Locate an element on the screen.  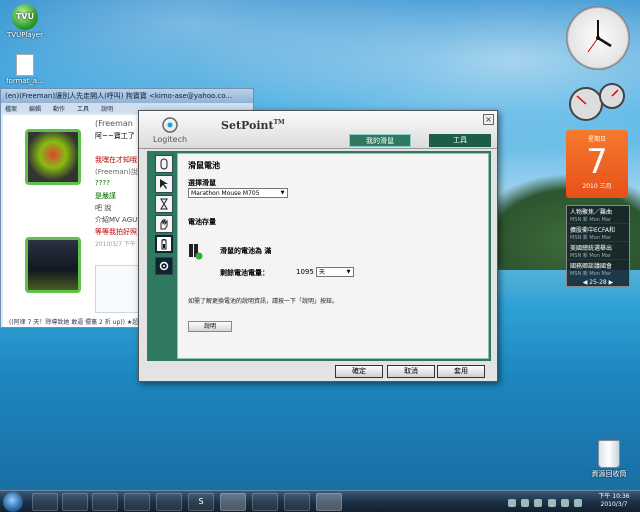
volume-icon is located at coordinates (578, 503).